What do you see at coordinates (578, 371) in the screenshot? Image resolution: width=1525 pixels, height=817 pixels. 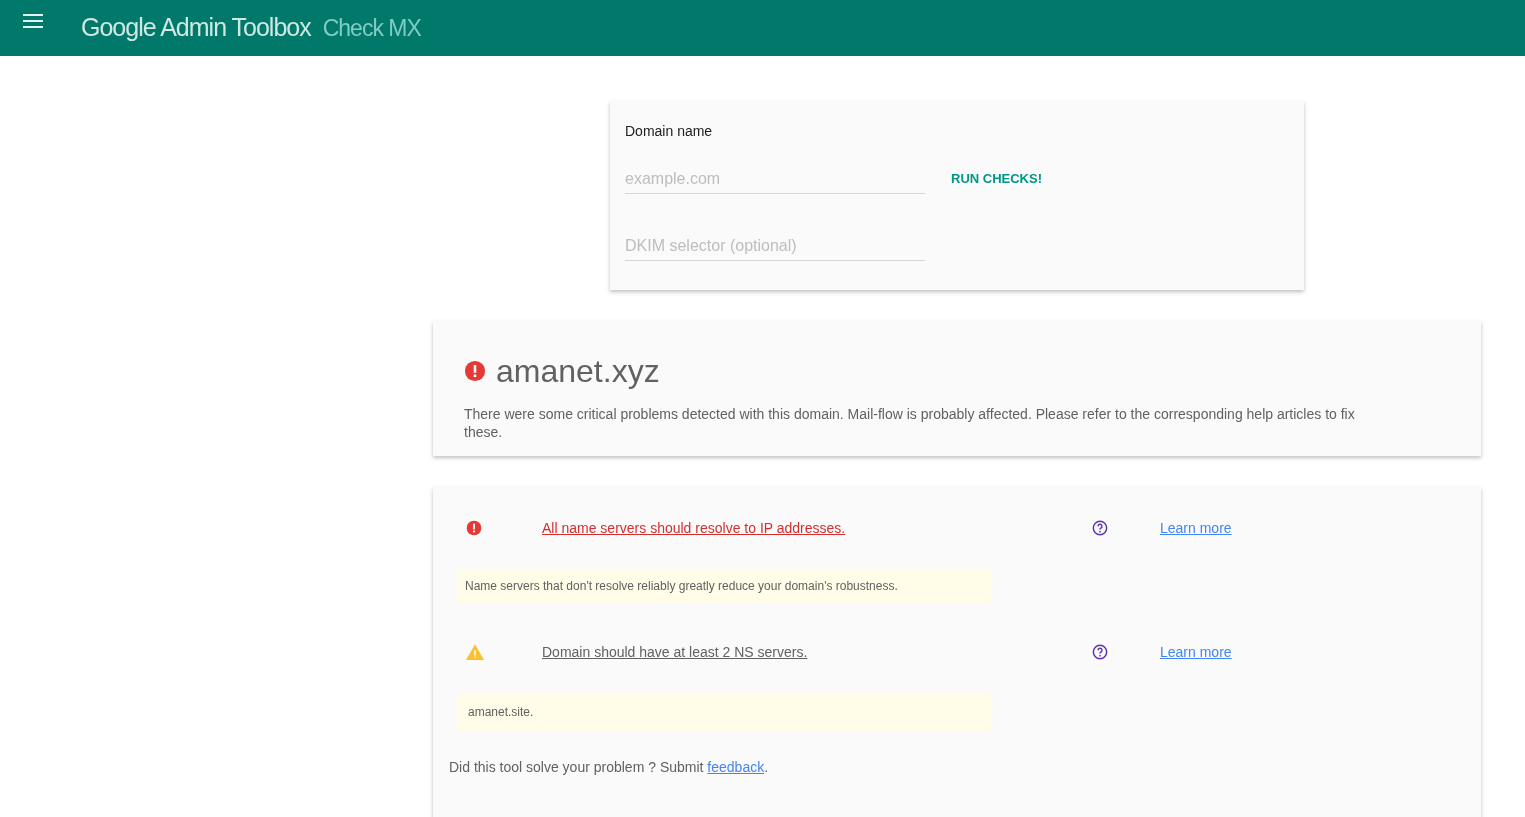 I see `domain-heading: amanet.xyz` at bounding box center [578, 371].